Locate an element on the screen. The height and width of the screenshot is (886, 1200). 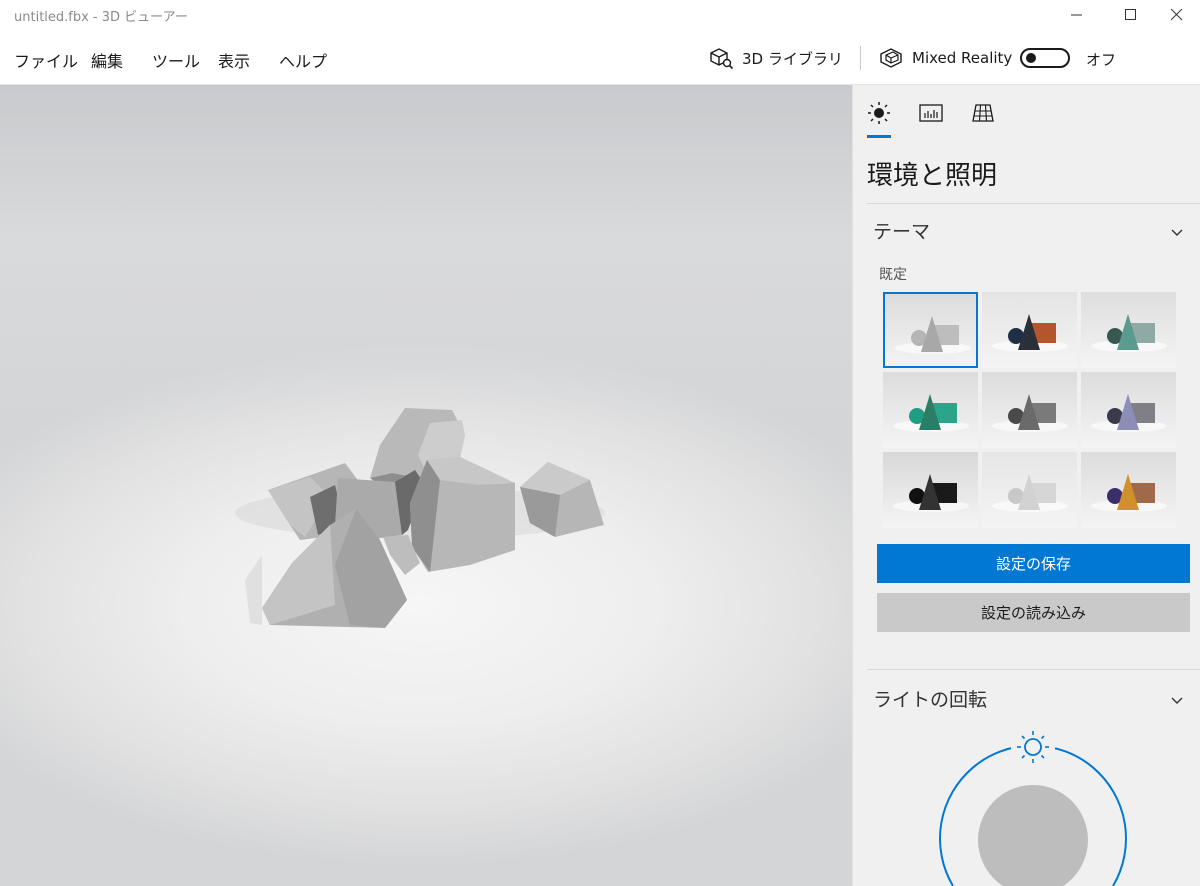
menu-view: 表示 is located at coordinates (234, 60).